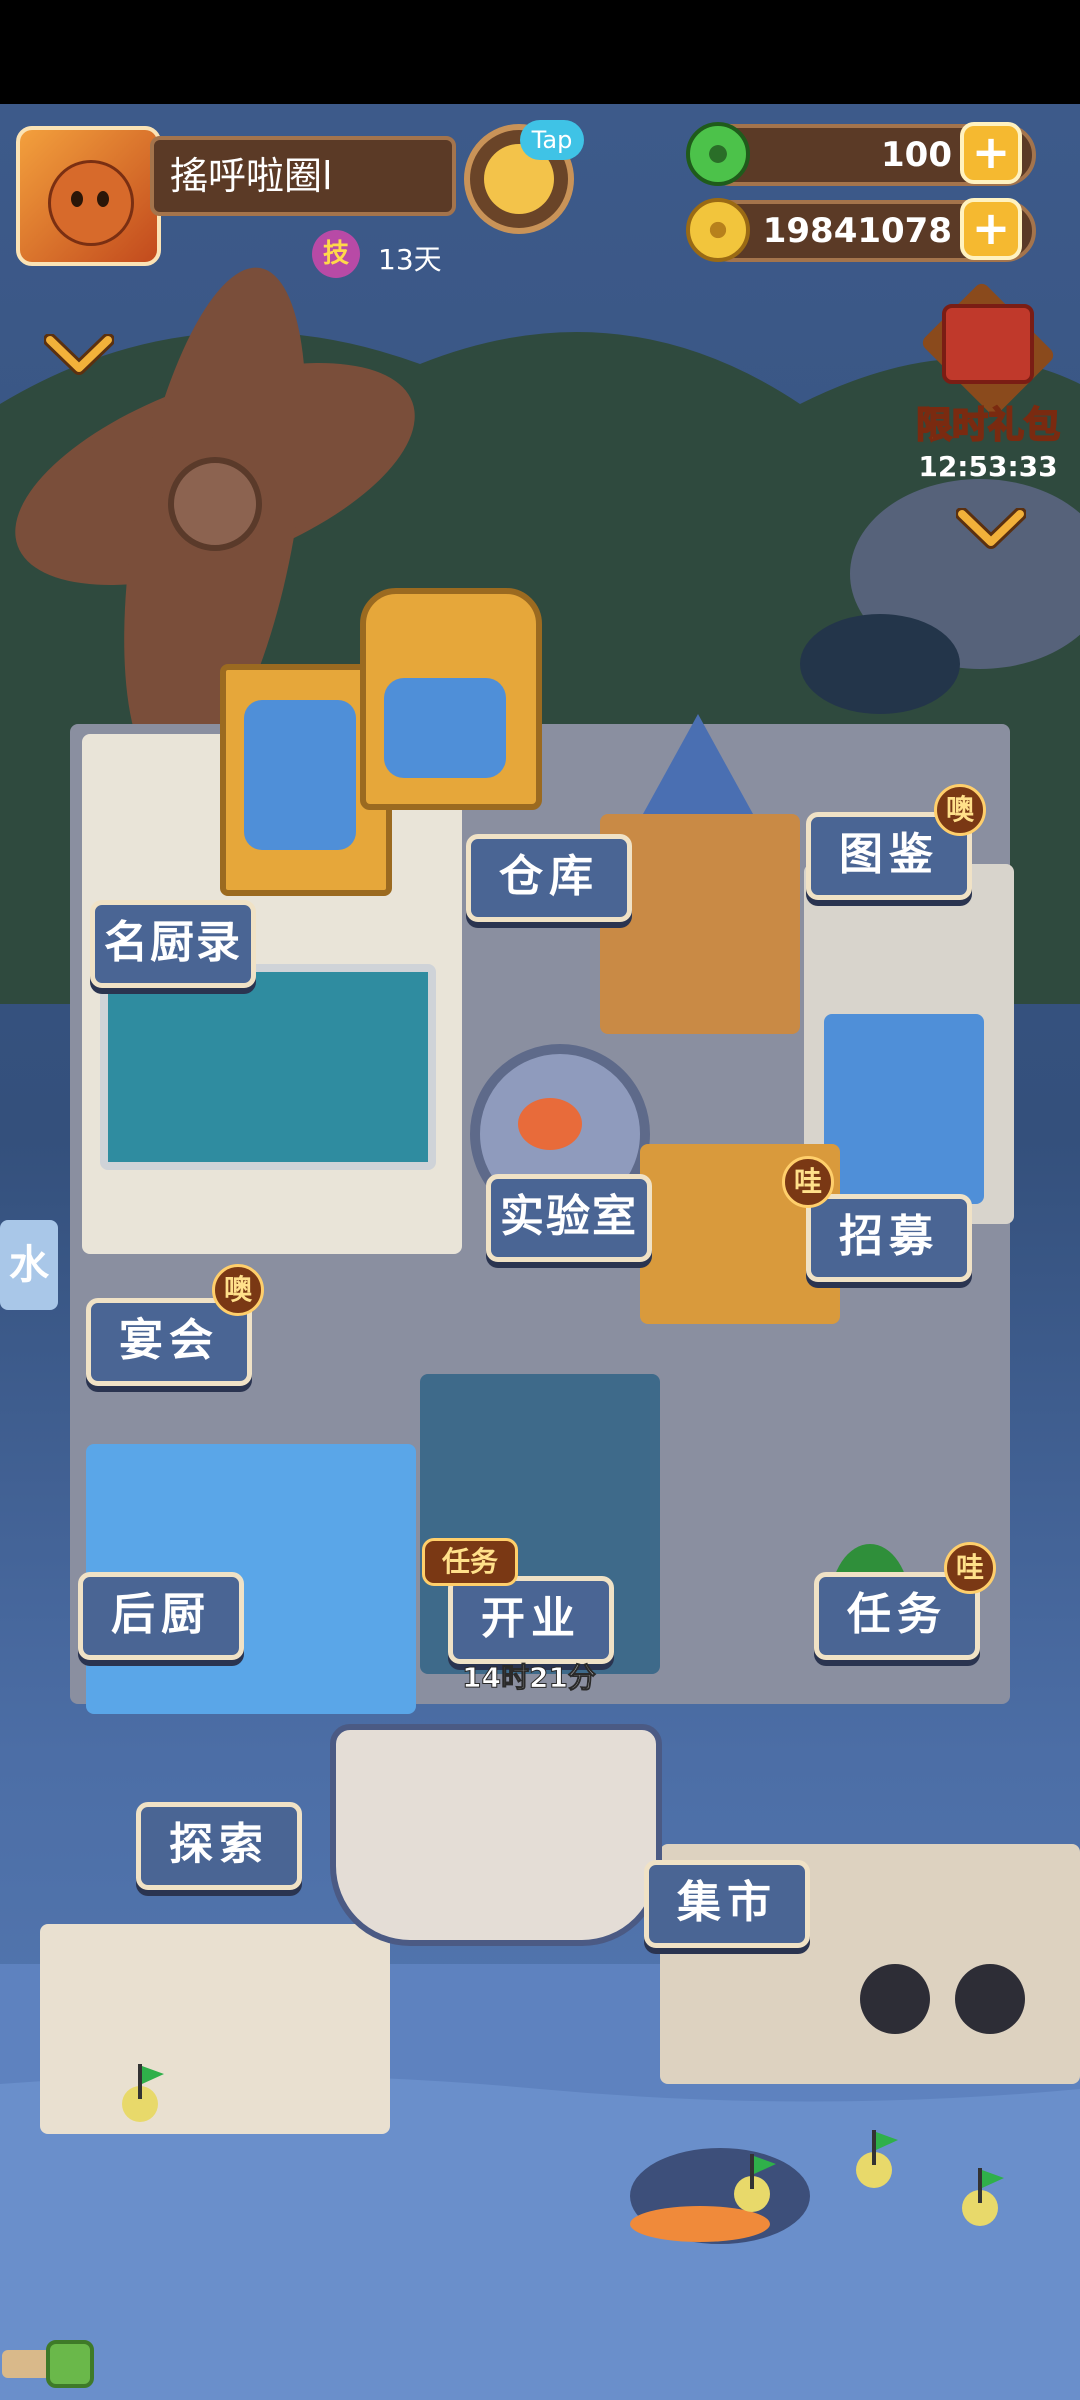 Image resolution: width=1080 pixels, height=2400 pixels. I want to click on player-avatar, so click(88, 196).